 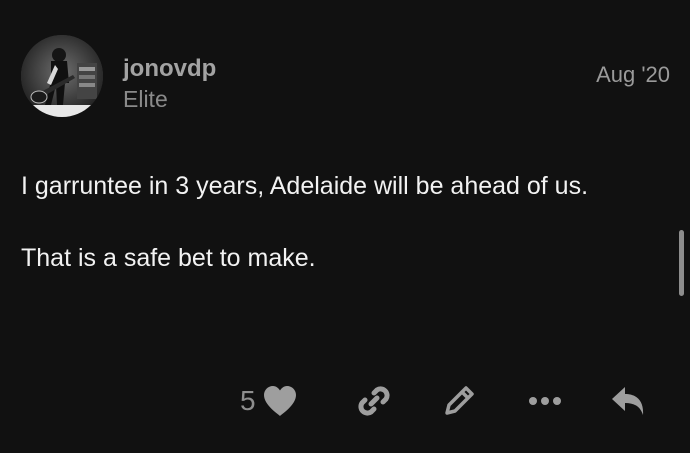 I want to click on pencil-icon, so click(x=459, y=400).